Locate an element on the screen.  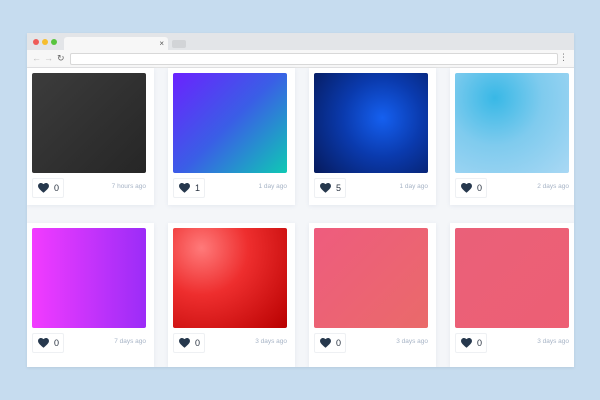
reload-icon: ↻ is located at coordinates (61, 58).